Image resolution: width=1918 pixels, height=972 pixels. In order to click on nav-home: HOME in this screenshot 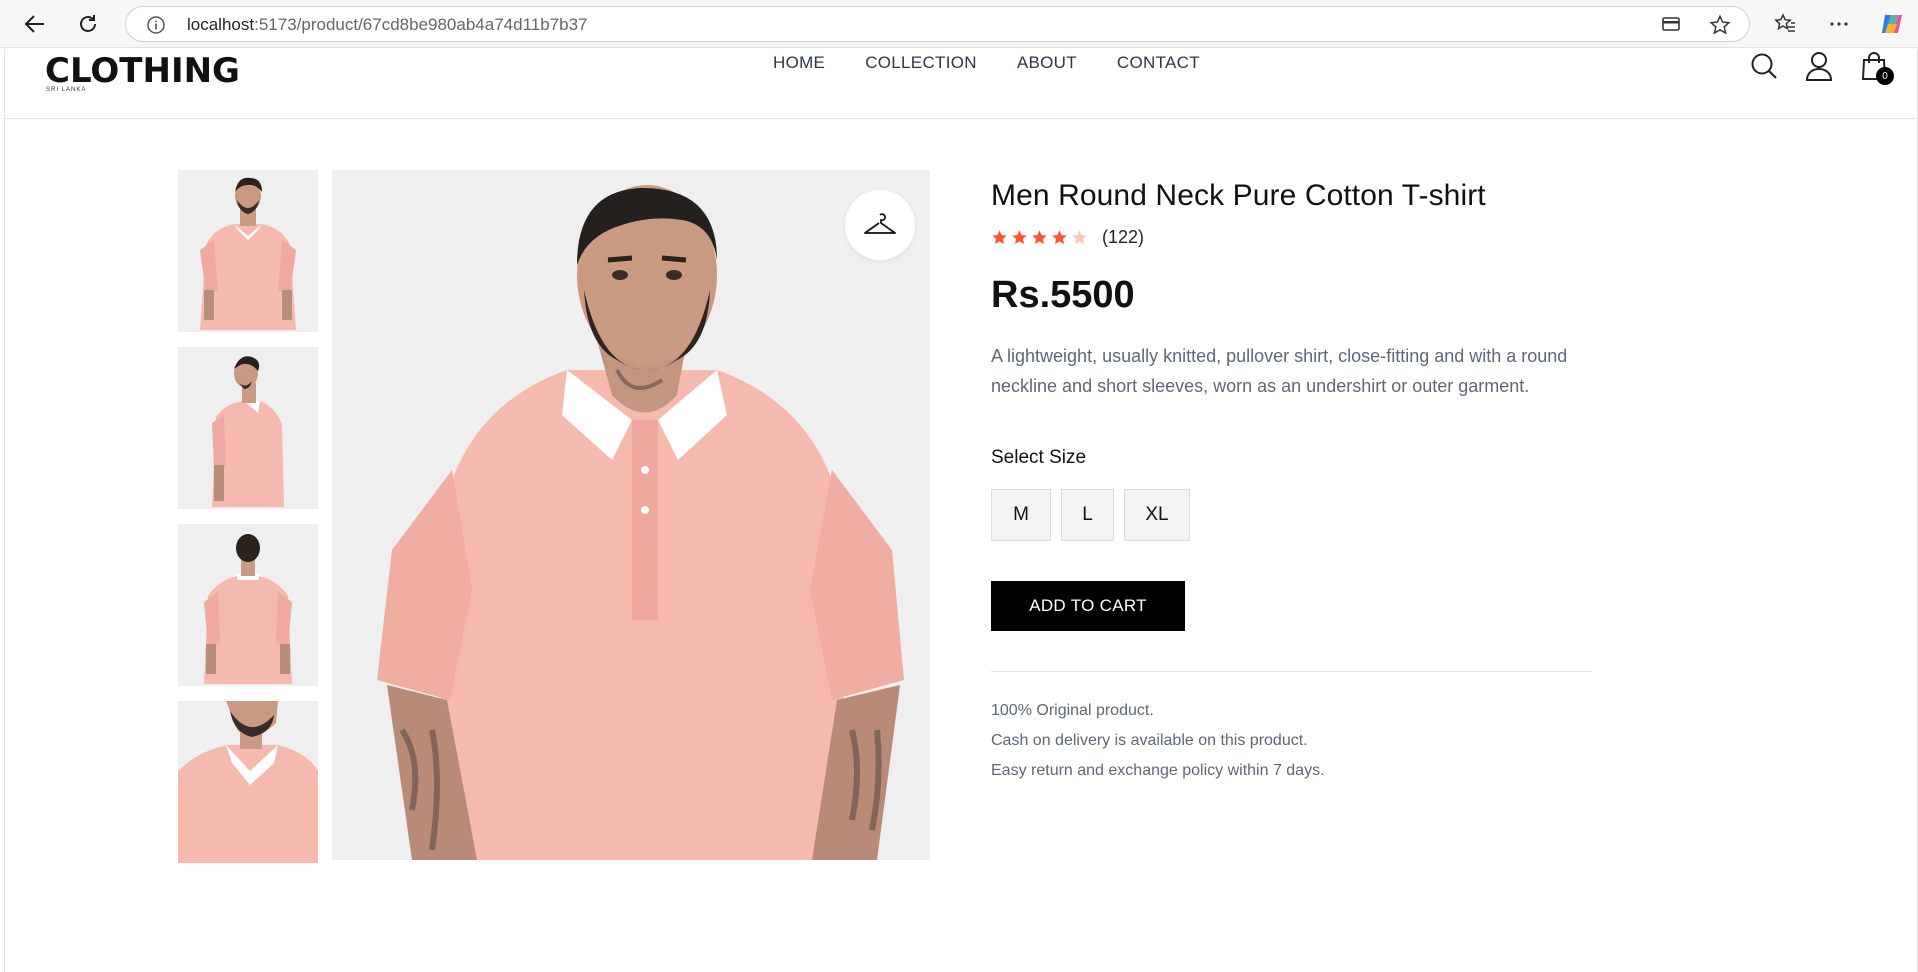, I will do `click(799, 63)`.